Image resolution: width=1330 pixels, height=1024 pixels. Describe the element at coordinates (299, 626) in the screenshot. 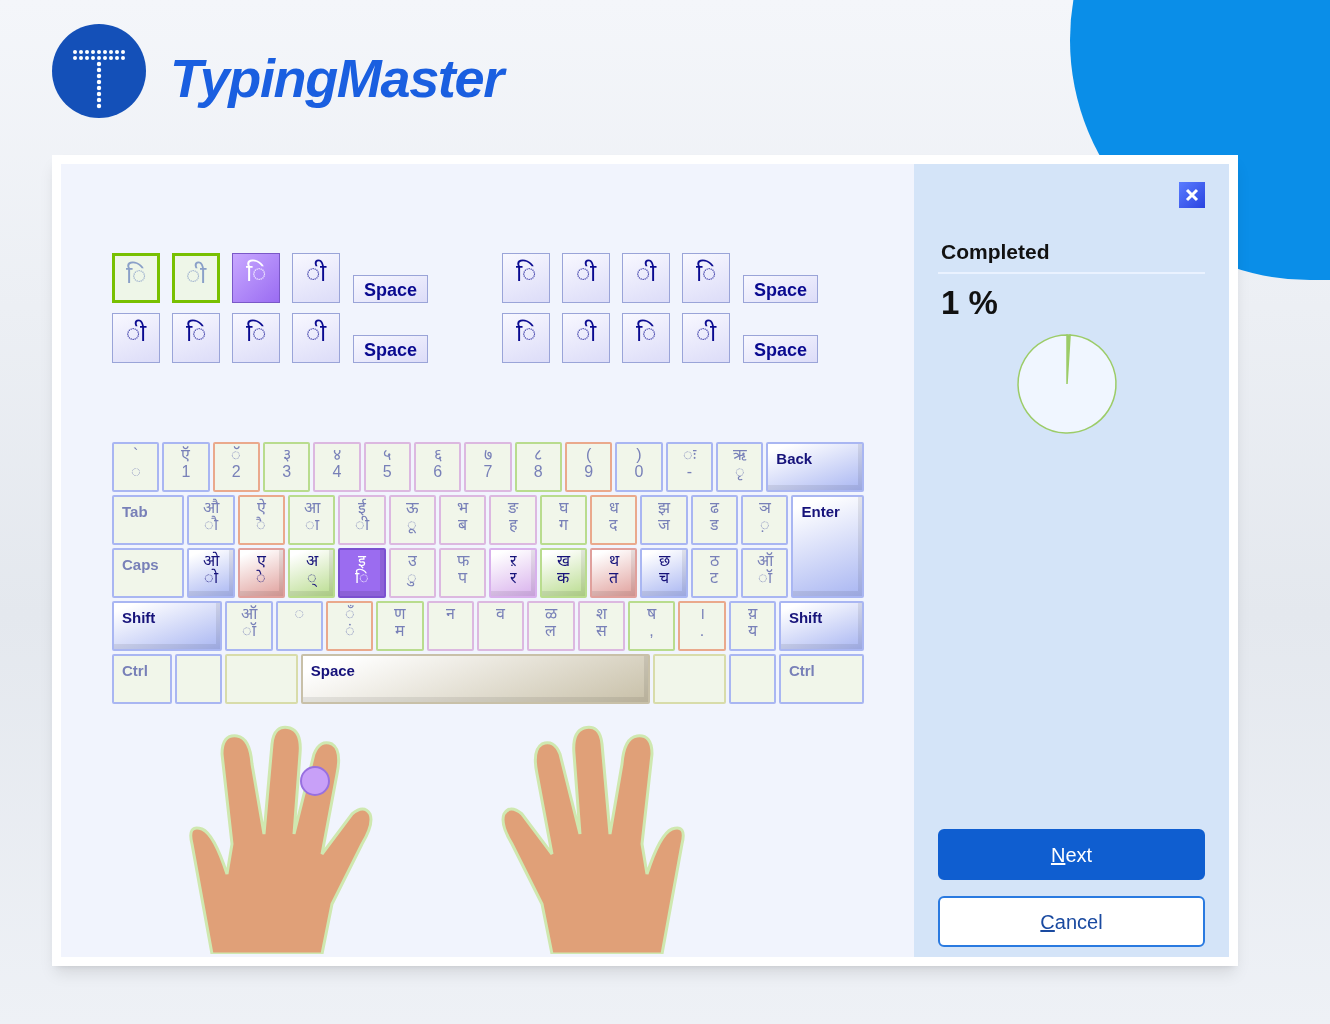

I see `keyboard-key: ◌` at that location.